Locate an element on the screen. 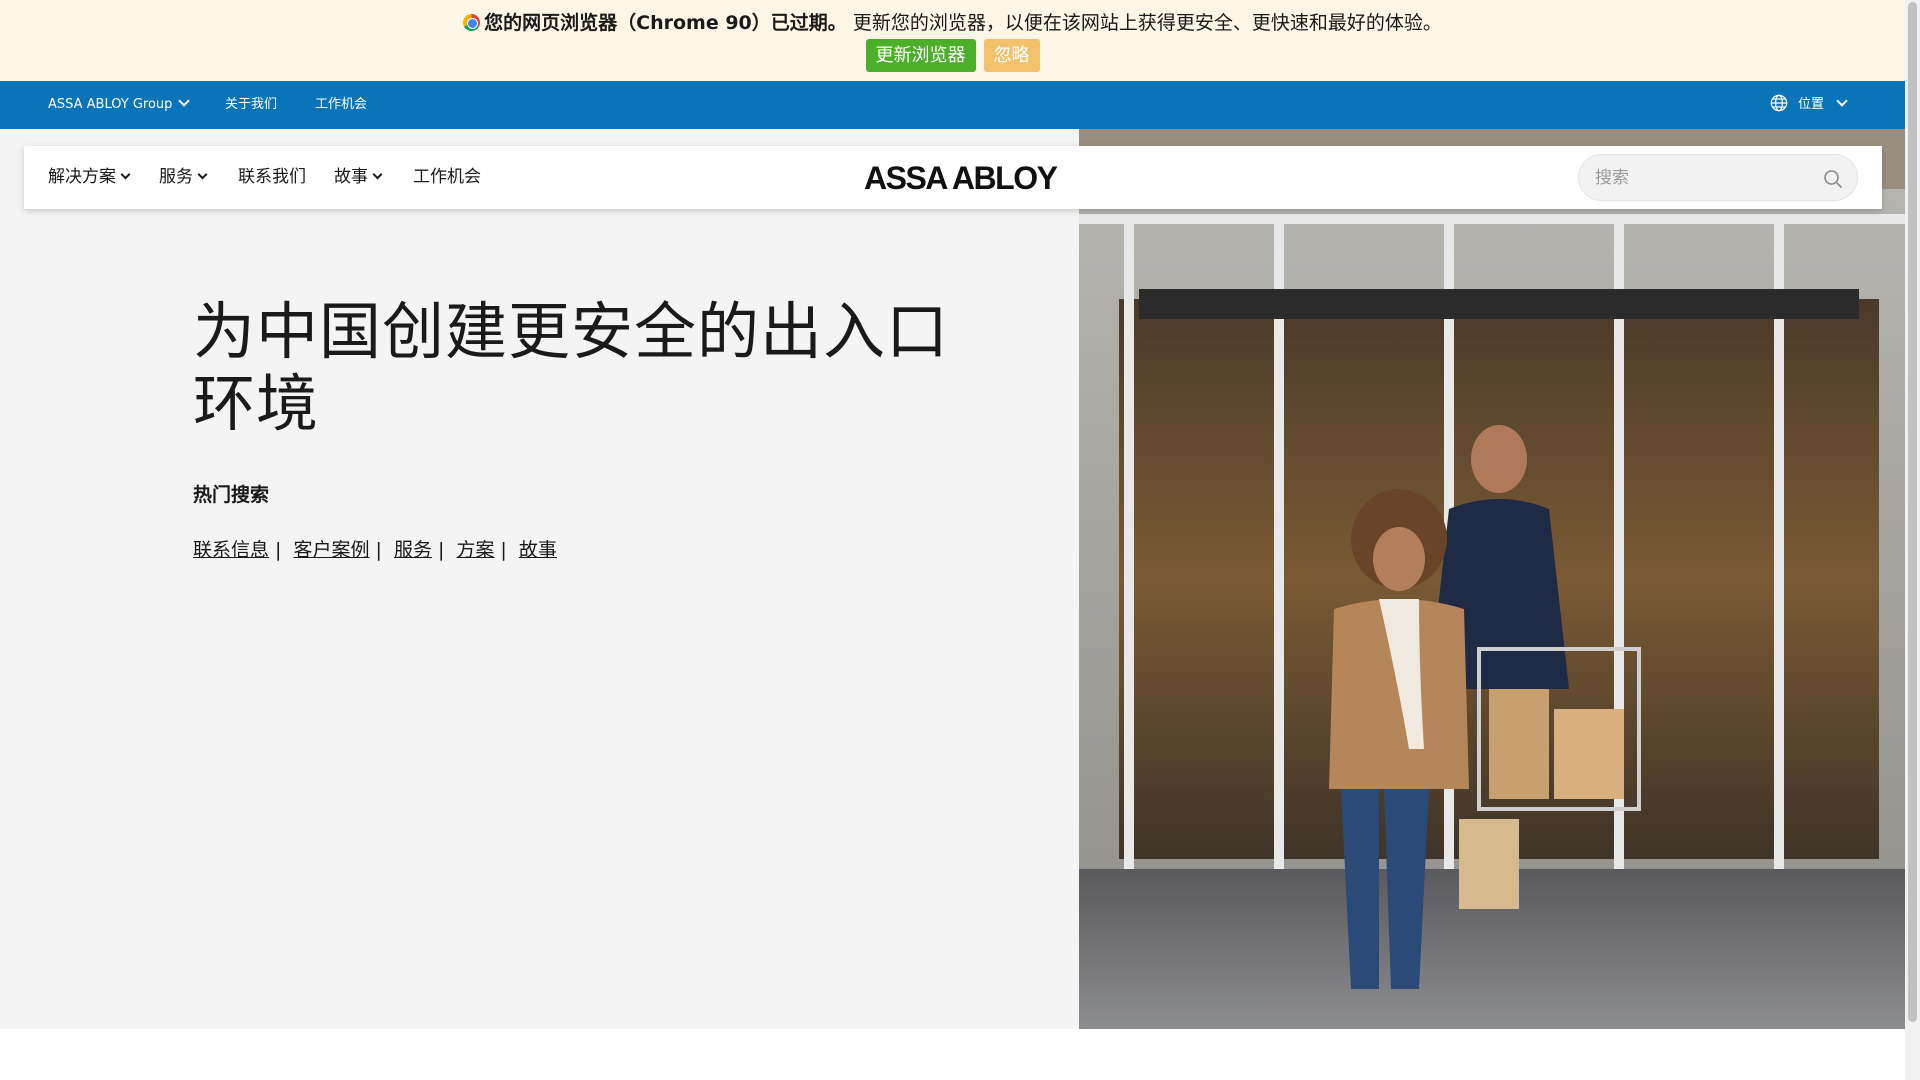 This screenshot has height=1080, width=1920. scrollbar is located at coordinates (1912, 540).